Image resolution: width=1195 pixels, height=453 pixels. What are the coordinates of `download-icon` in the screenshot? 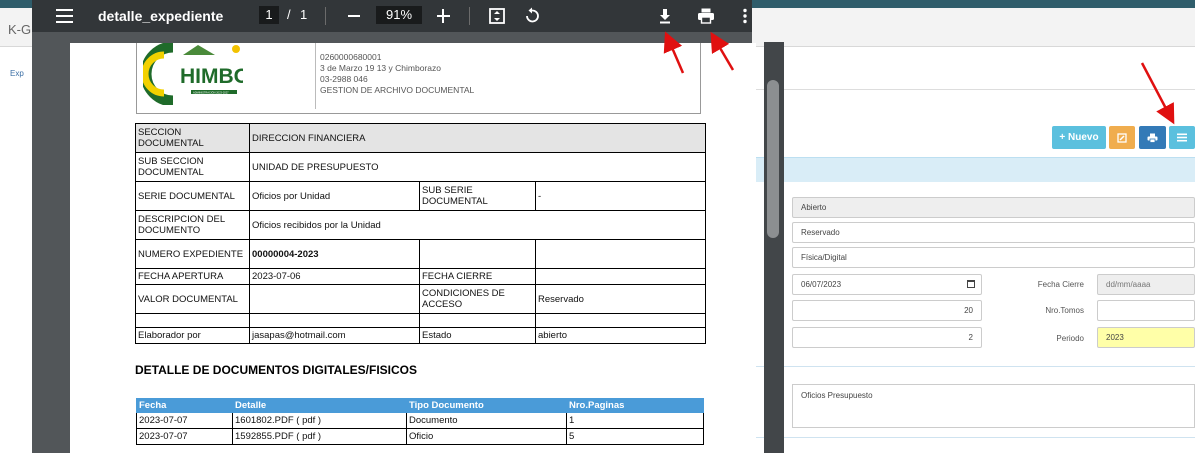 It's located at (665, 16).